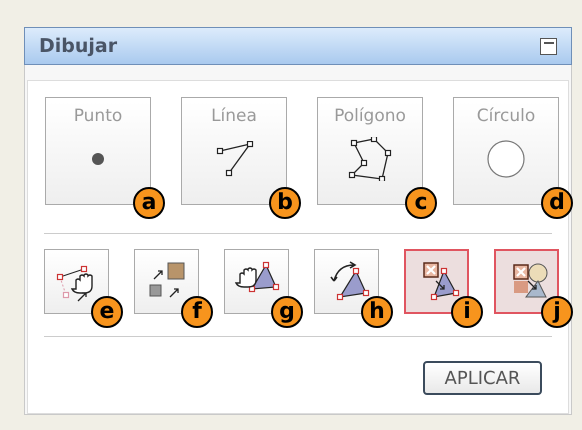  Describe the element at coordinates (285, 203) in the screenshot. I see `letter-badge: b` at that location.